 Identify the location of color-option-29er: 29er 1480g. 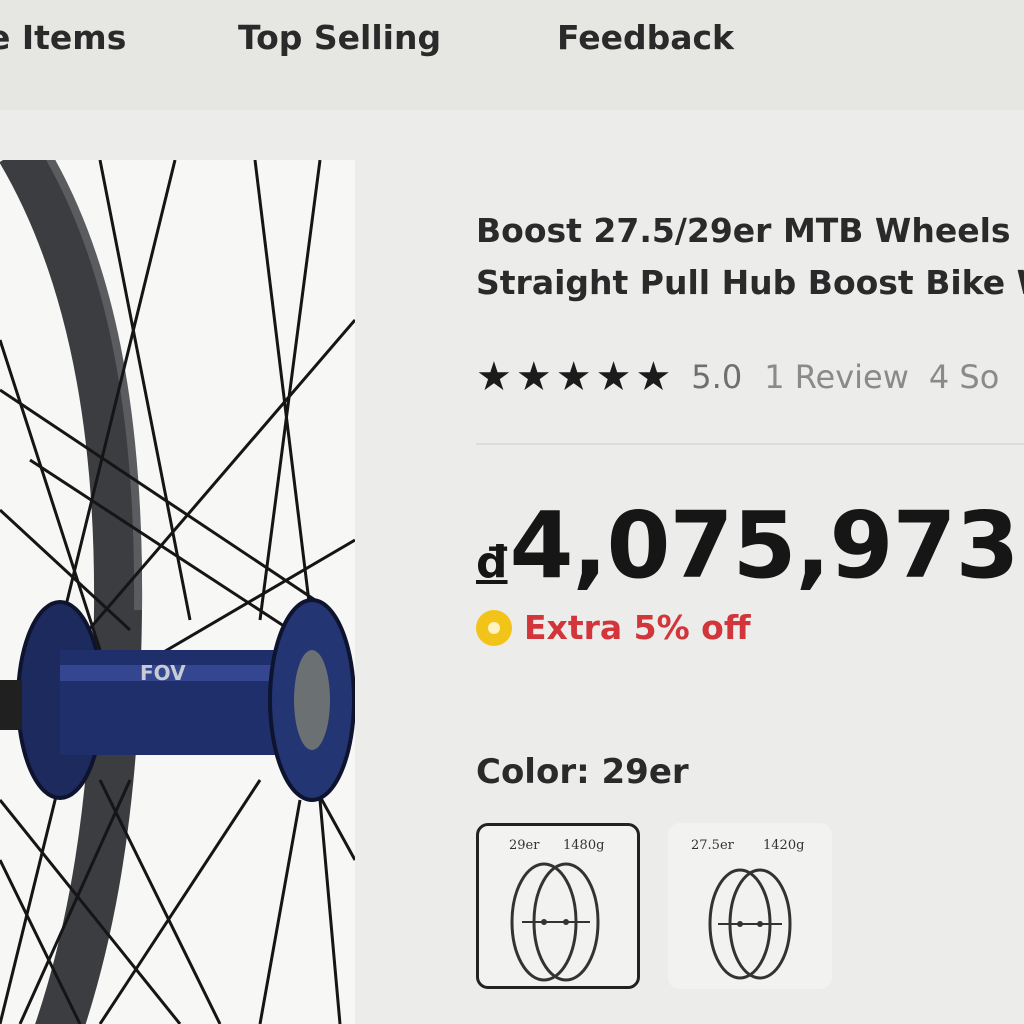
(558, 906).